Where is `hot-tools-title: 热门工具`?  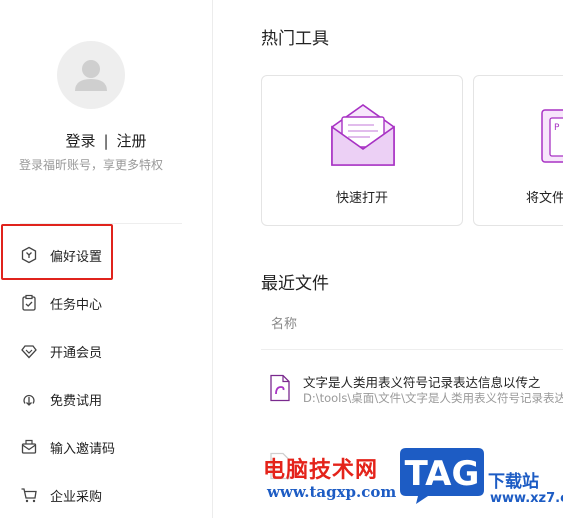
hot-tools-title: 热门工具 is located at coordinates (295, 39).